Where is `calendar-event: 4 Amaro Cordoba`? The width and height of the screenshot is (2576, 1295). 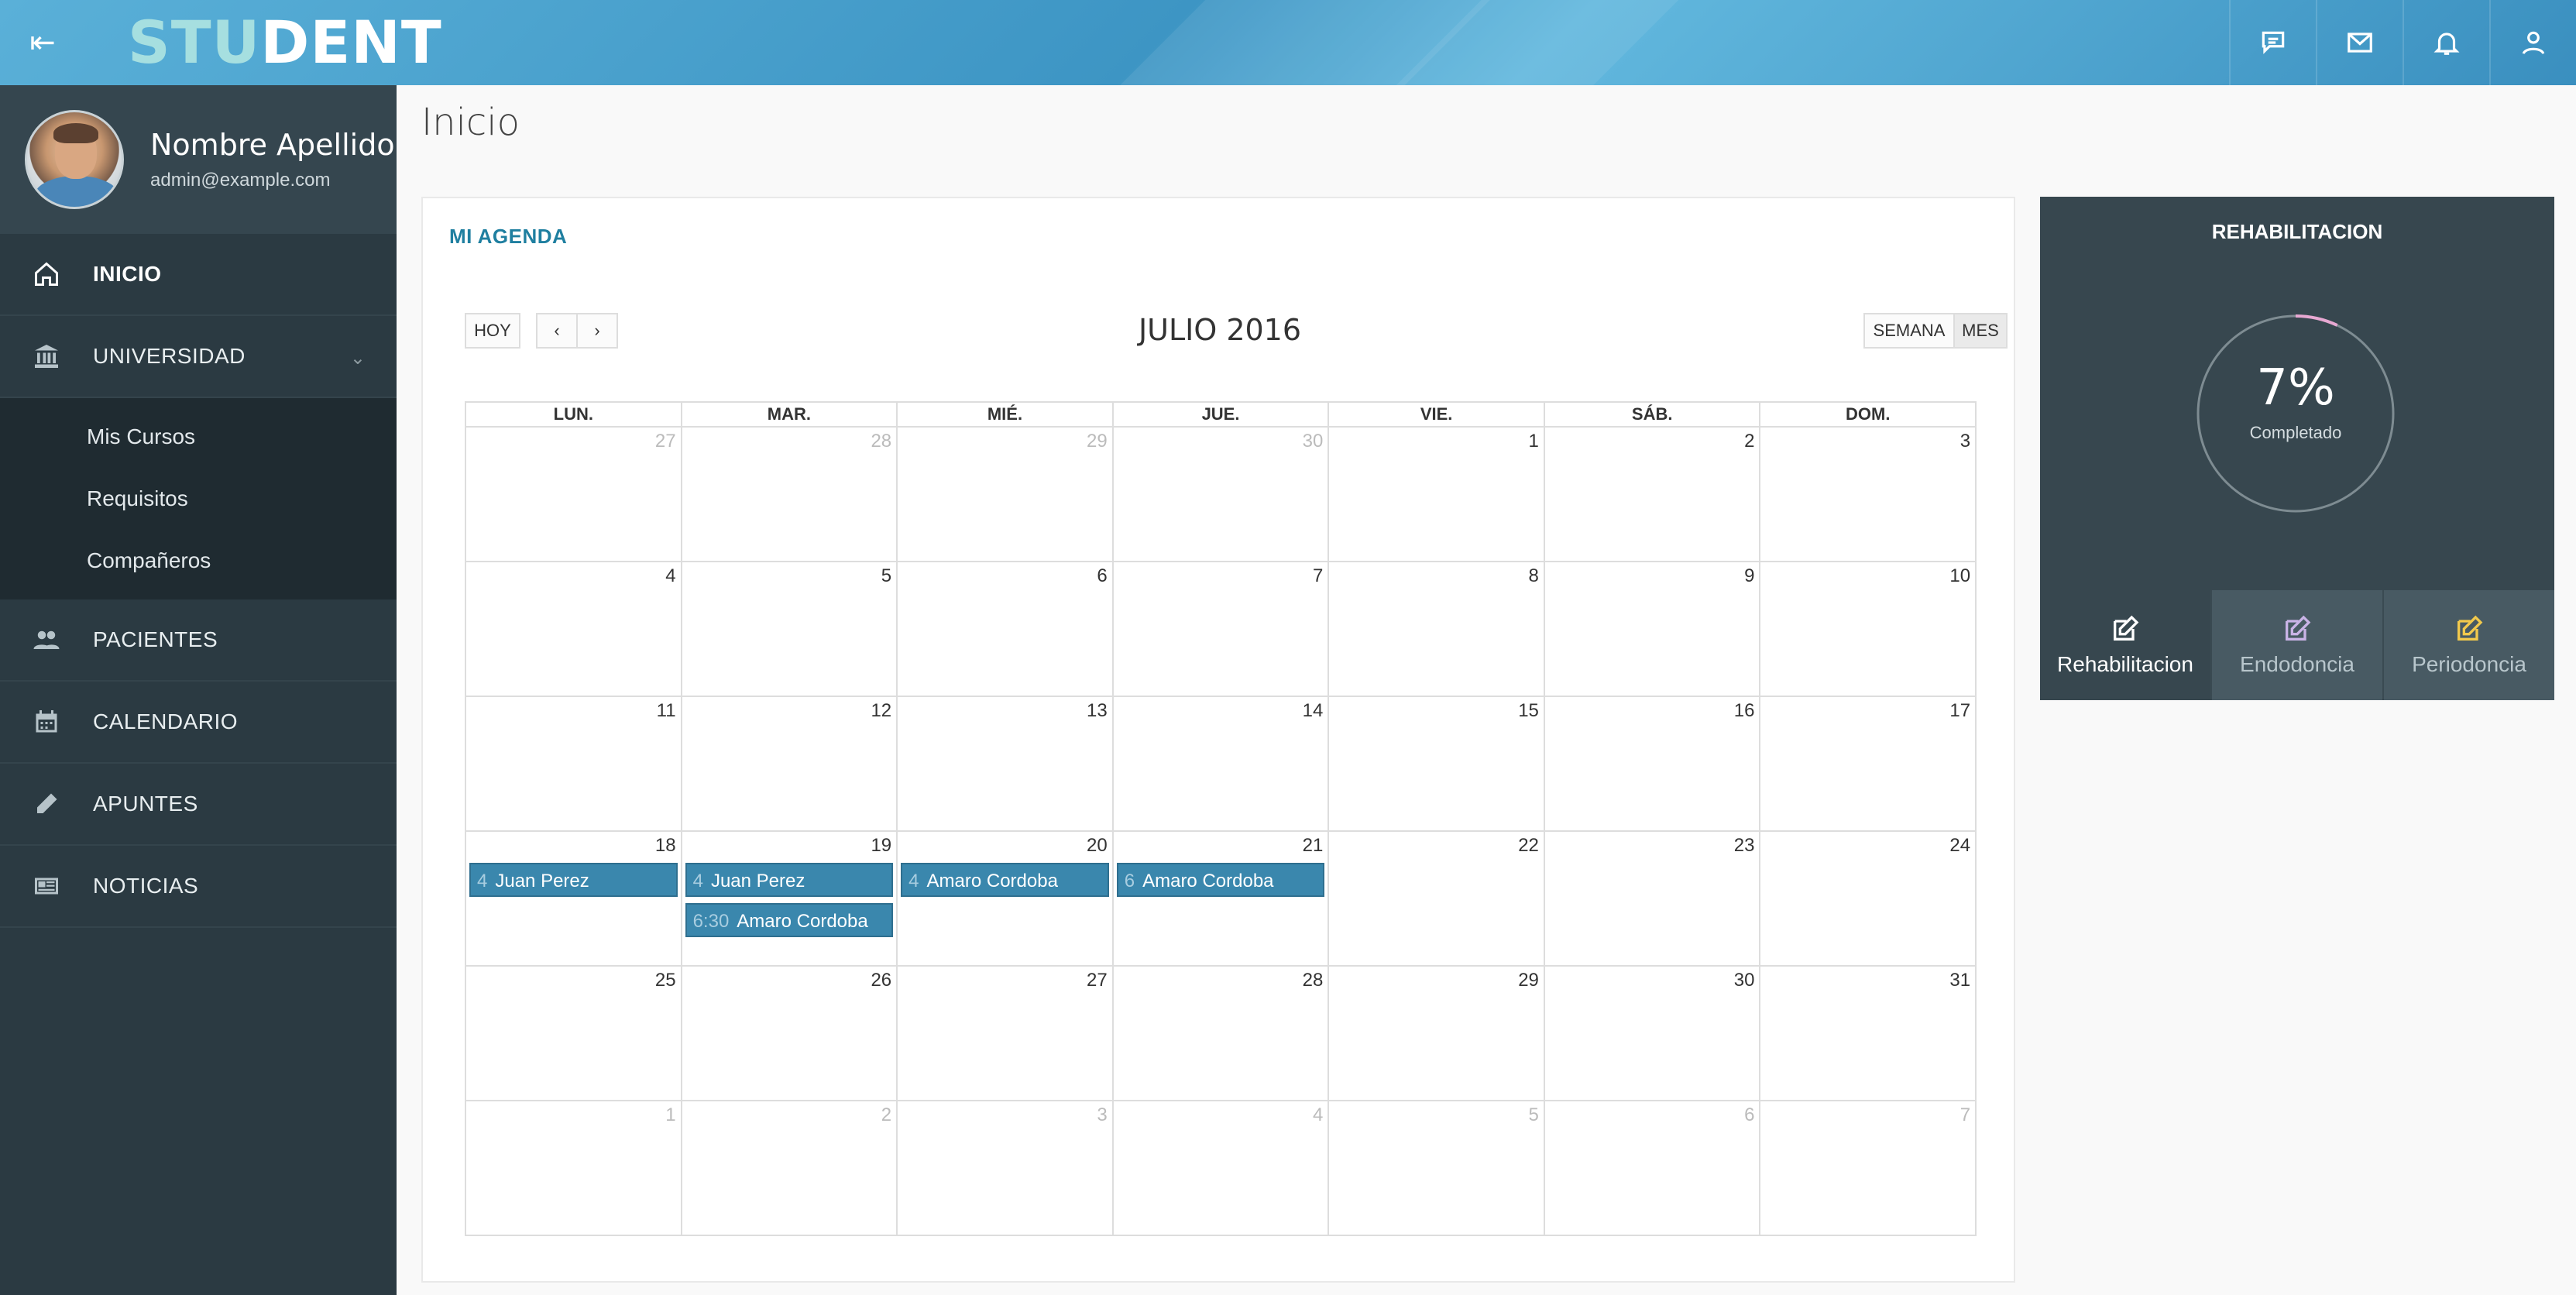 calendar-event: 4 Amaro Cordoba is located at coordinates (1005, 880).